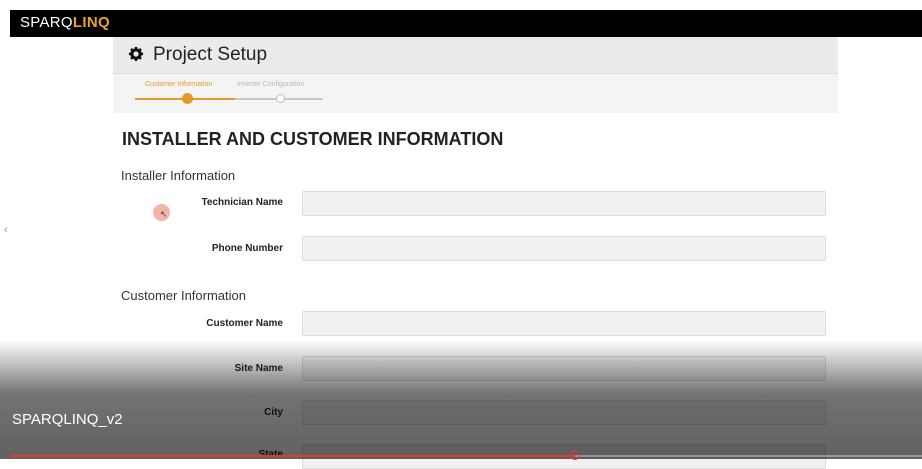  What do you see at coordinates (242, 202) in the screenshot?
I see `technician-name-label: Technician Name` at bounding box center [242, 202].